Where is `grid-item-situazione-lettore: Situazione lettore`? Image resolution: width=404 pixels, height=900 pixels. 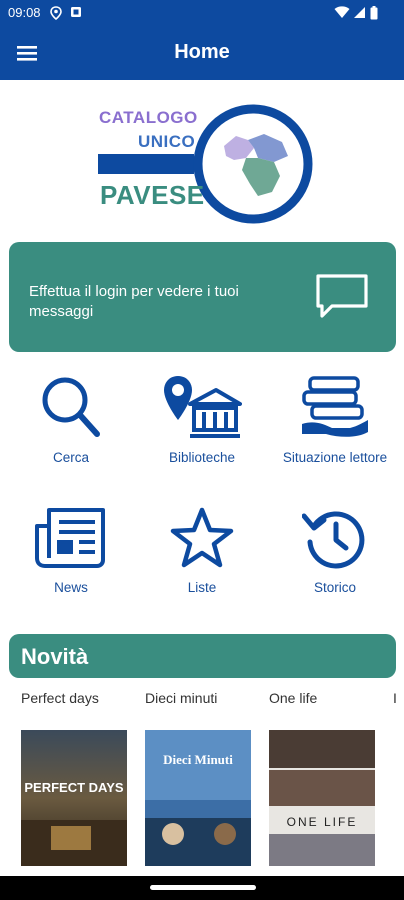 grid-item-situazione-lettore: Situazione lettore is located at coordinates (335, 419).